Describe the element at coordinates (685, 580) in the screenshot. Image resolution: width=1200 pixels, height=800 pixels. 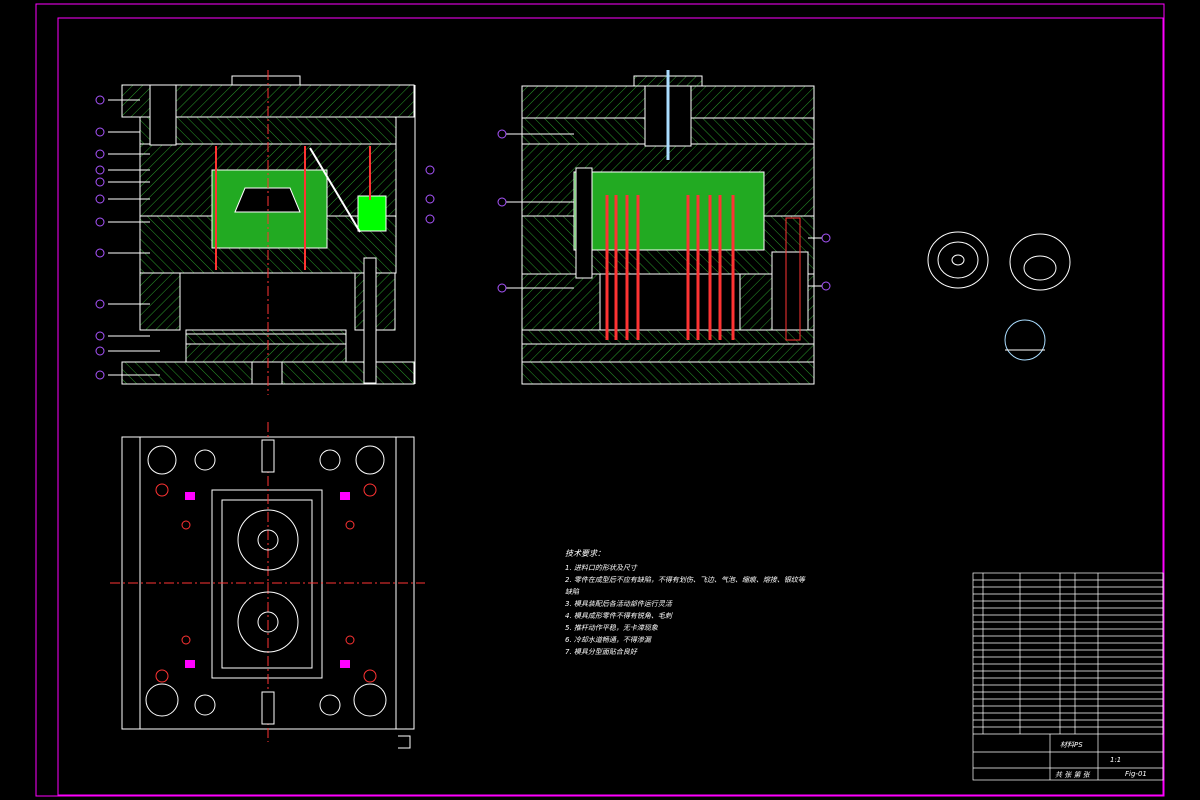
I see `note-line: 2. 零件在成型后不应有缺陷，不得有划伤、飞边、气泡、缩痕、熔接、银纹等` at that location.